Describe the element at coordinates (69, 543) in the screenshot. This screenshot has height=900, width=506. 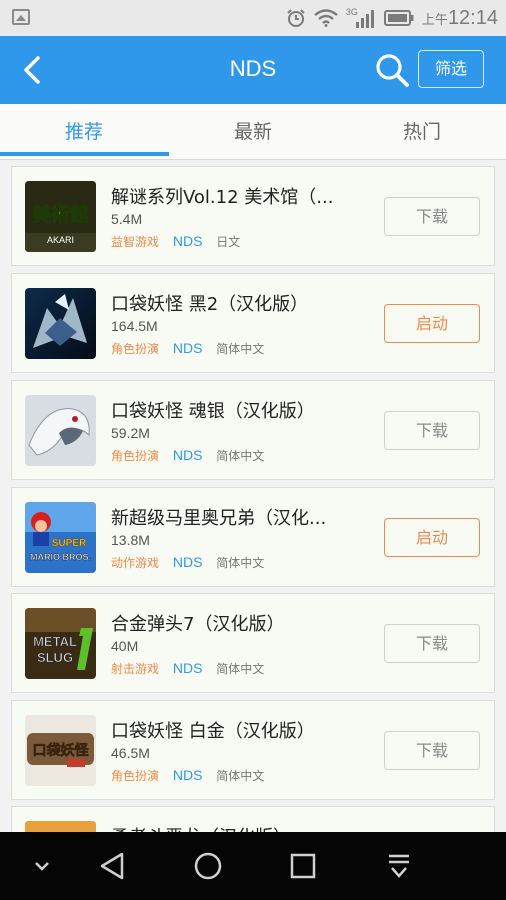
I see `thumb-title: SUPER` at that location.